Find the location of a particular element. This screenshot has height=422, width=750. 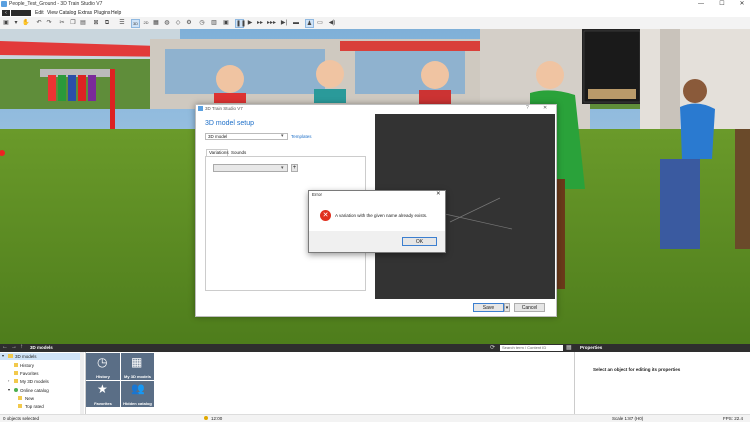

dialog-app-icon is located at coordinates (200, 108).